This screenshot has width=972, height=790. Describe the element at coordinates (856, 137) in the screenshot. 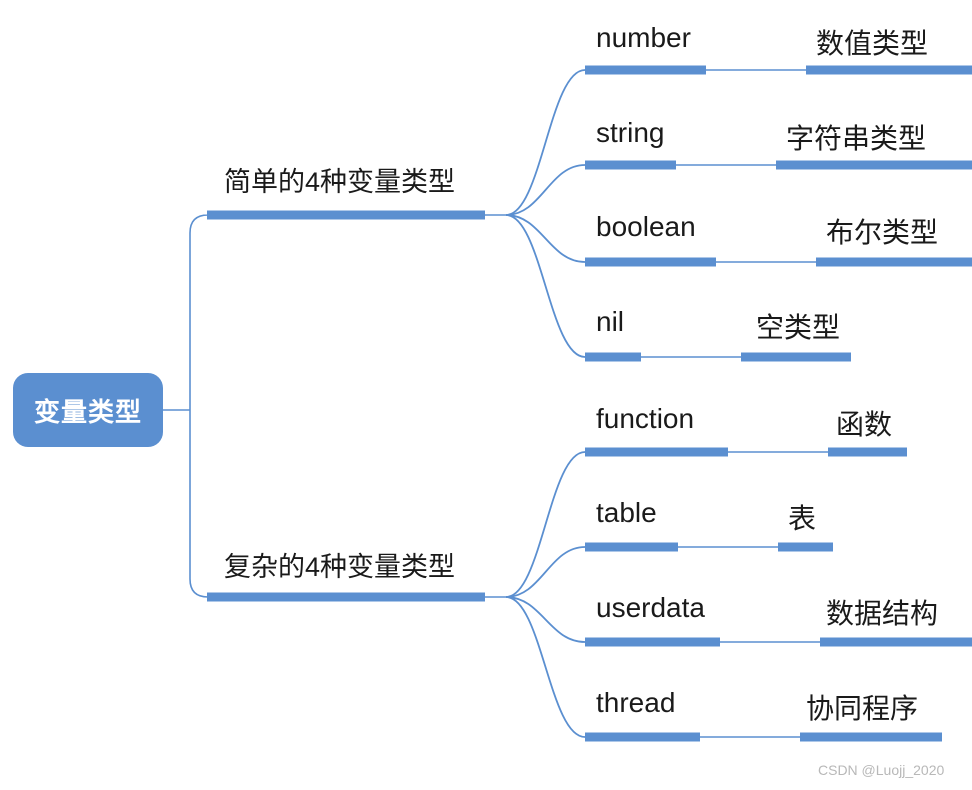

I see `leaf-translation-label: 字符串类型` at that location.